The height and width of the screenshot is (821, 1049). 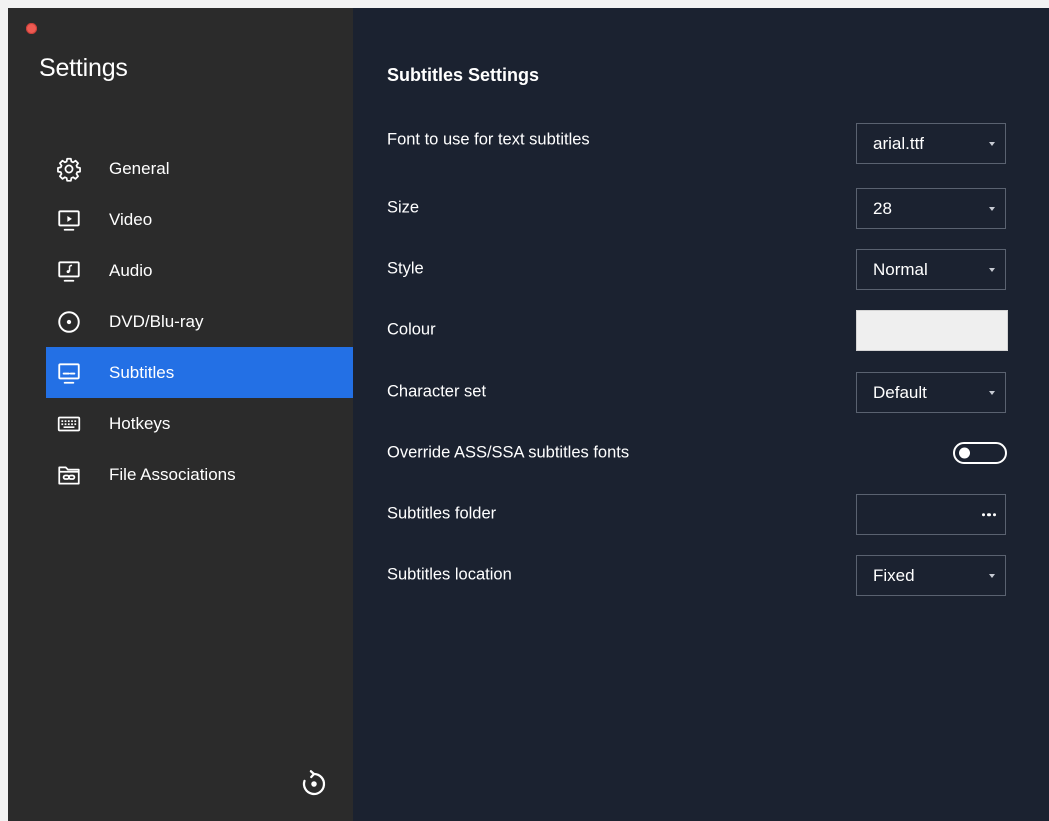 I want to click on subtitles-location-value: Fixed, so click(x=894, y=575).